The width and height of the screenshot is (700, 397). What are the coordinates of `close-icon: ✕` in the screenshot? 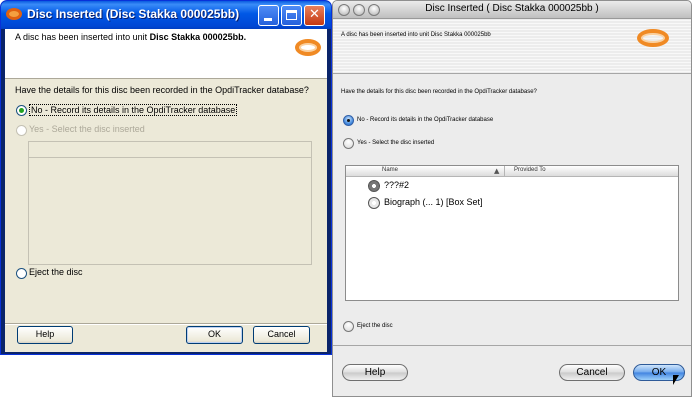 It's located at (314, 14).